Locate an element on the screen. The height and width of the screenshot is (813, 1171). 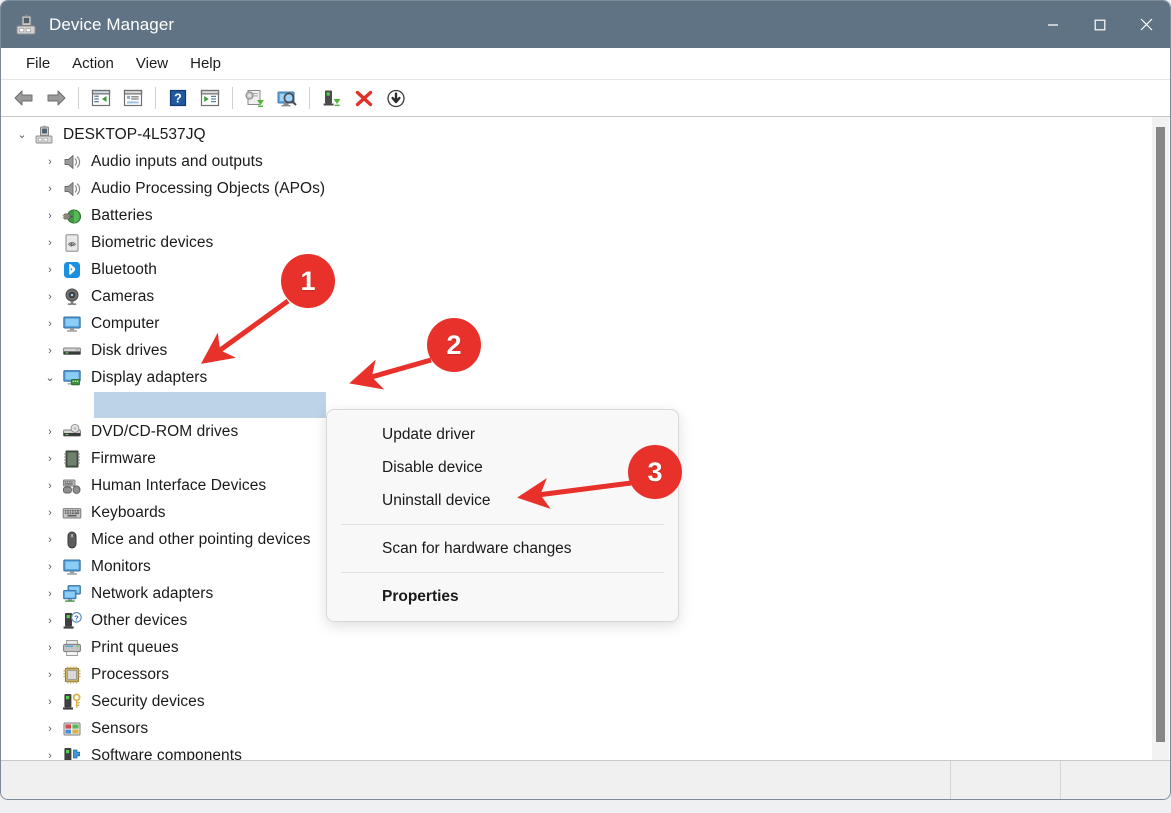
tree-node-label: Network adapters is located at coordinates (152, 593).